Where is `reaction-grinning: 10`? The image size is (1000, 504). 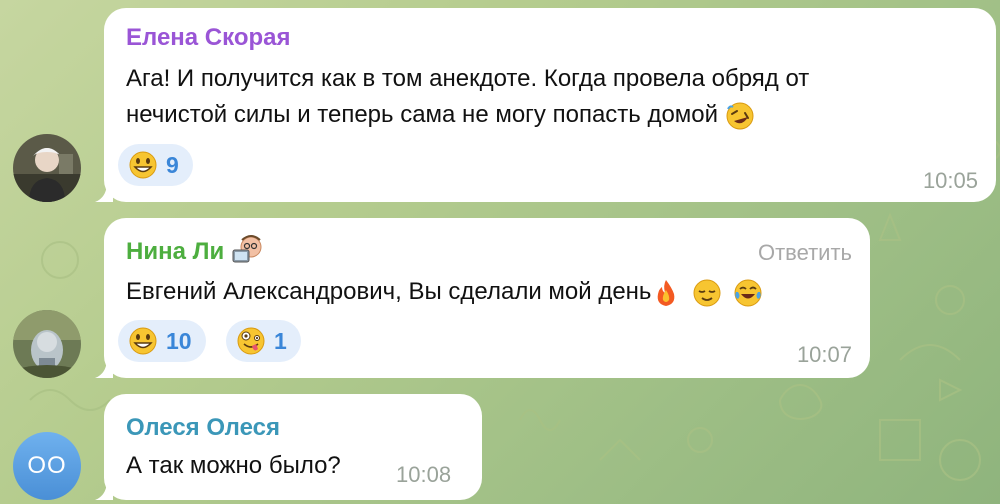 reaction-grinning: 10 is located at coordinates (162, 341).